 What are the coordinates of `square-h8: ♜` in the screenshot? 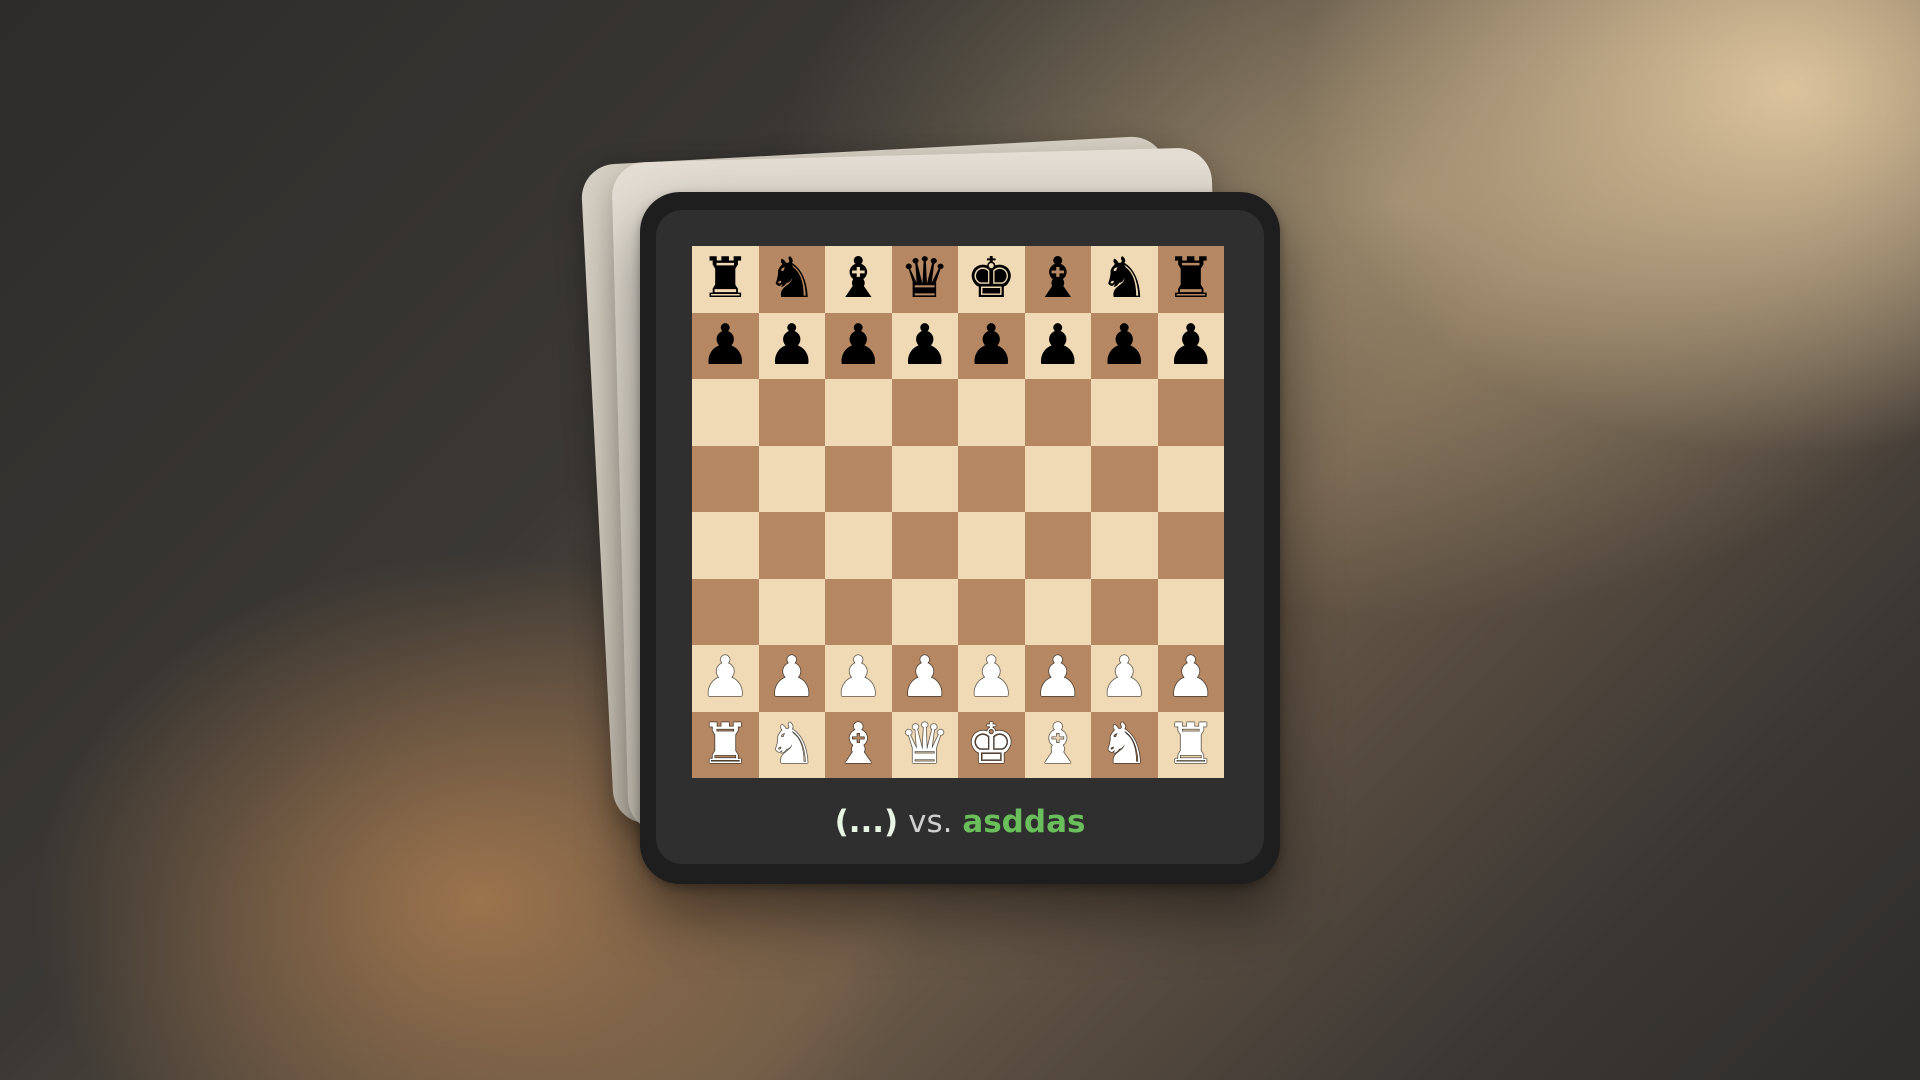 It's located at (1190, 279).